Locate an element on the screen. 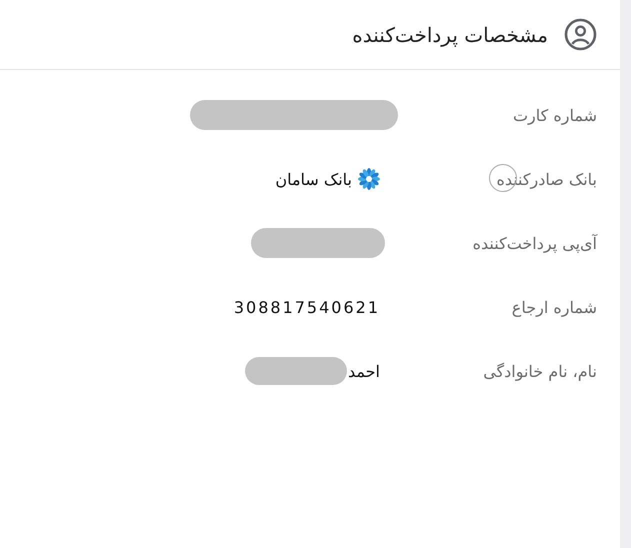  page-title: مشخصات پرداخت‌کننده is located at coordinates (450, 34).